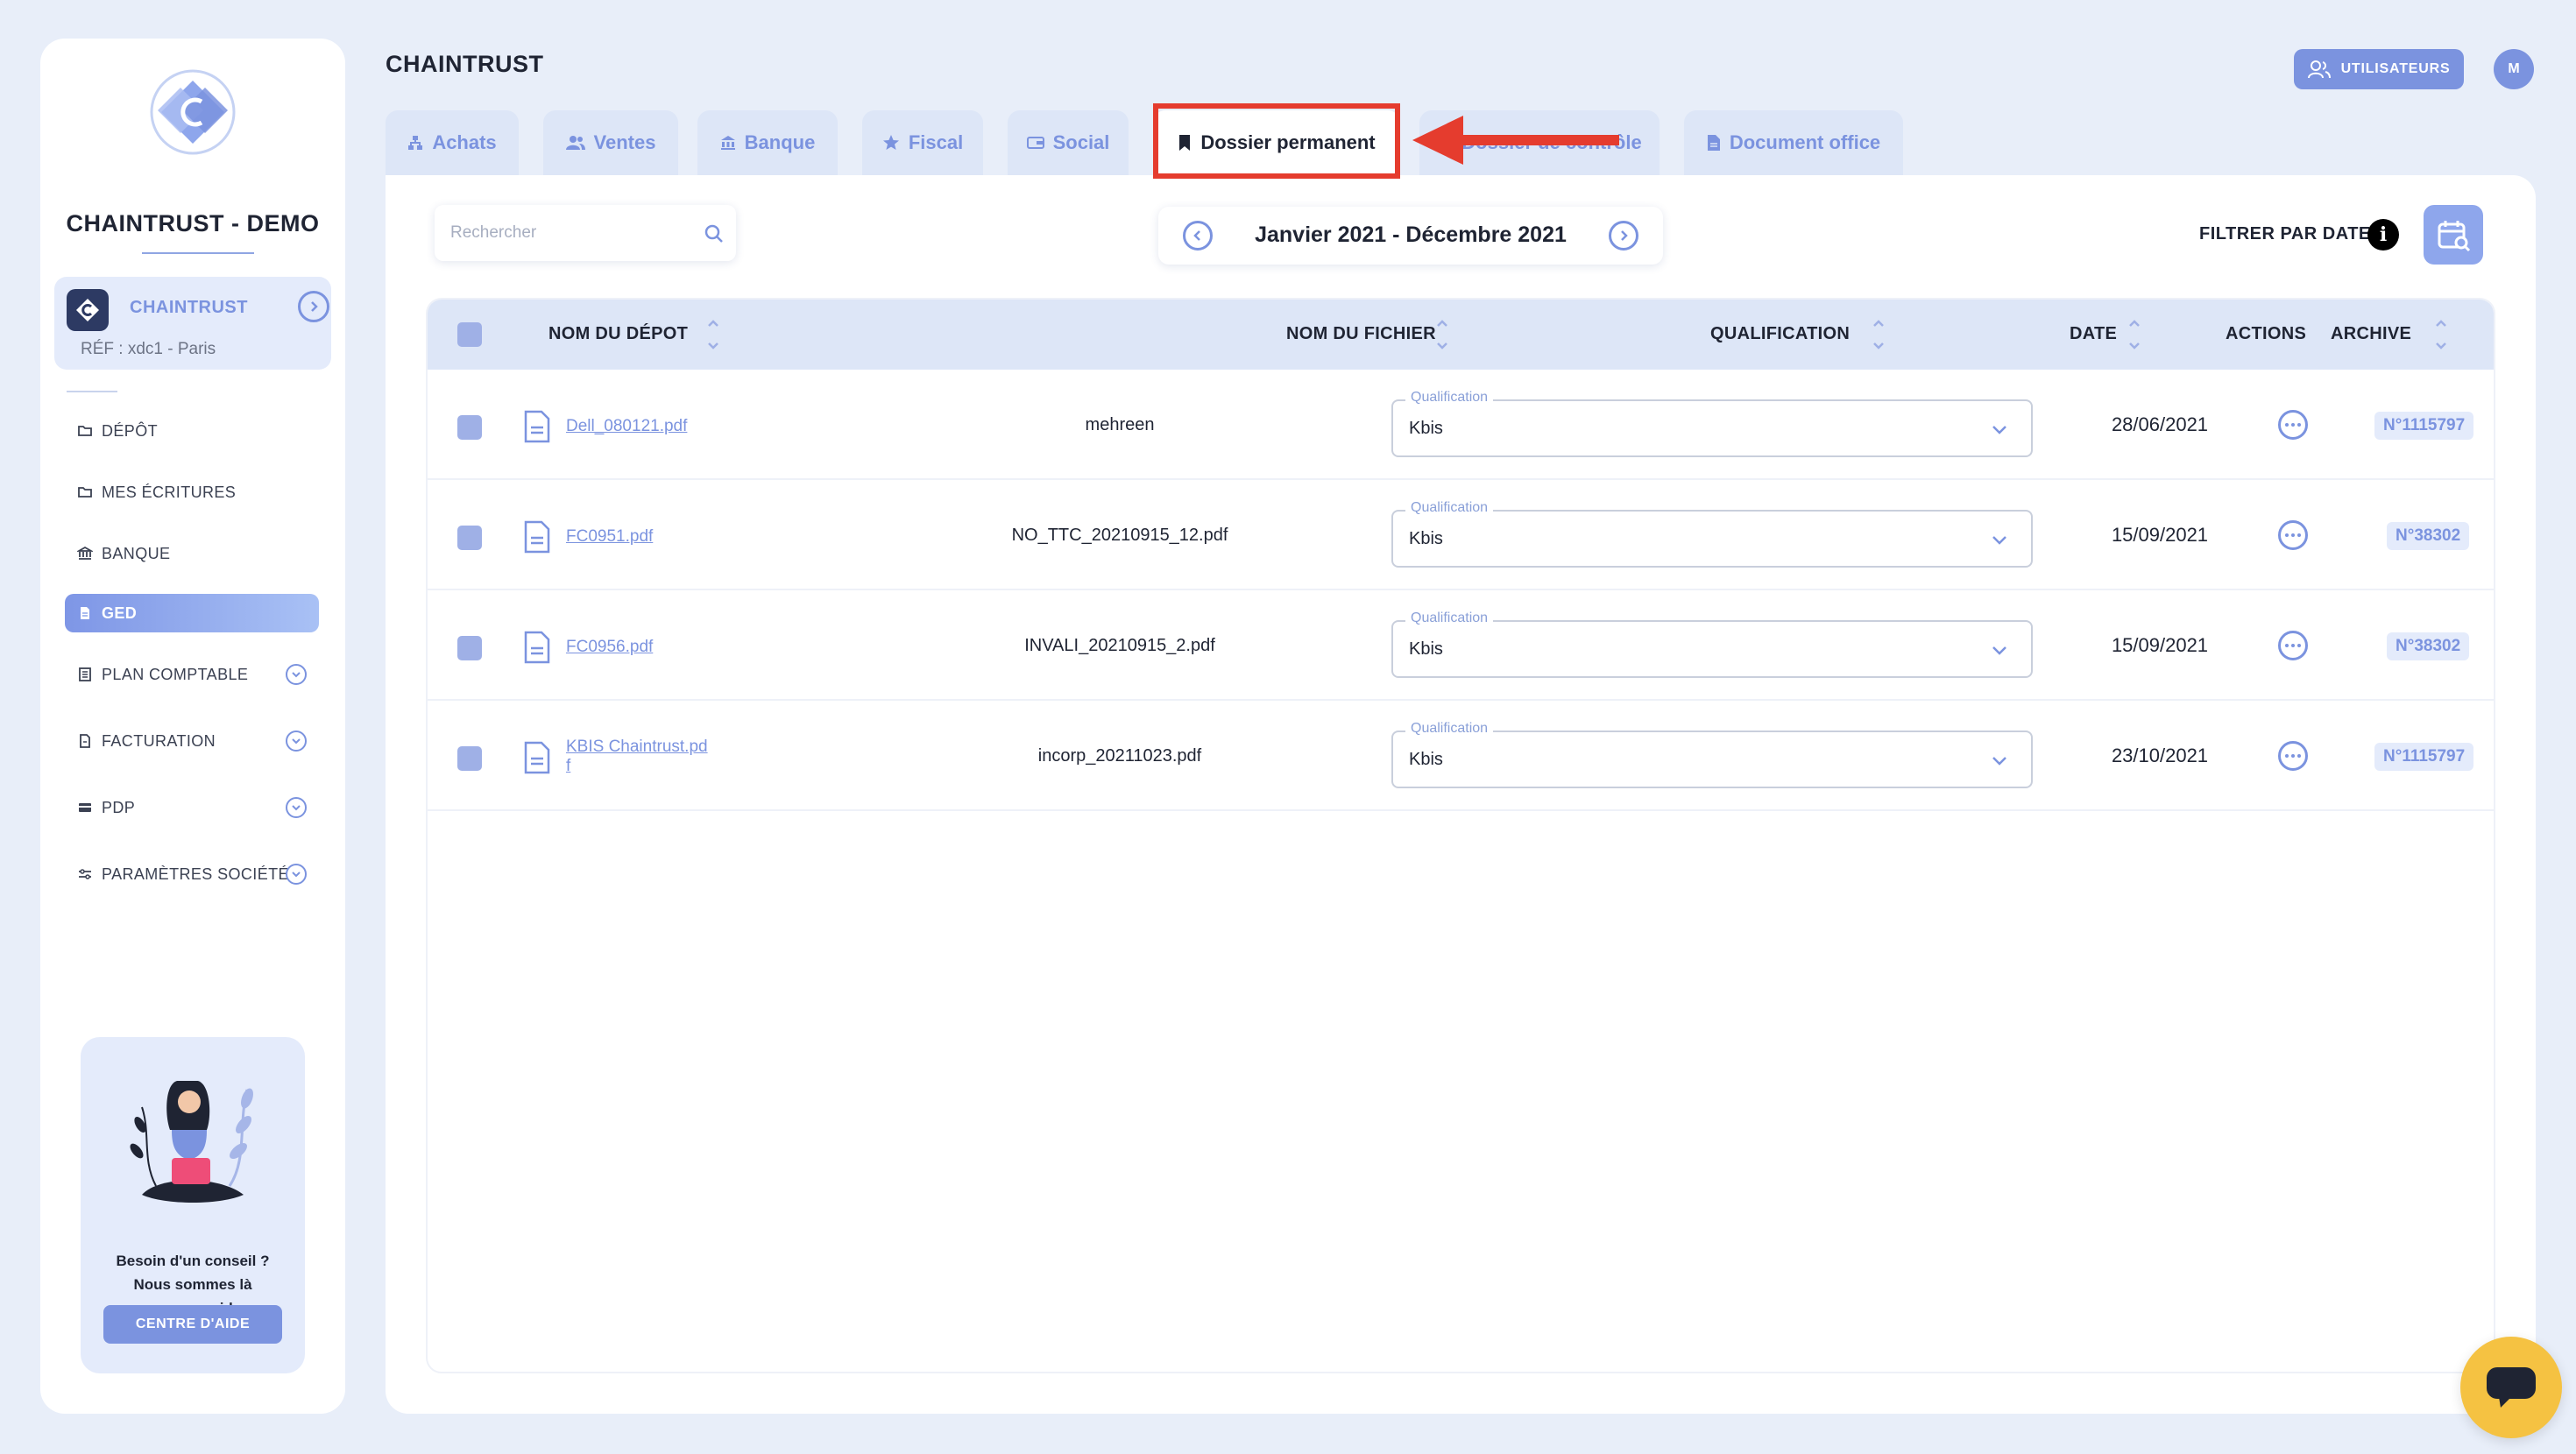  I want to click on tab-label: Document office, so click(1805, 142).